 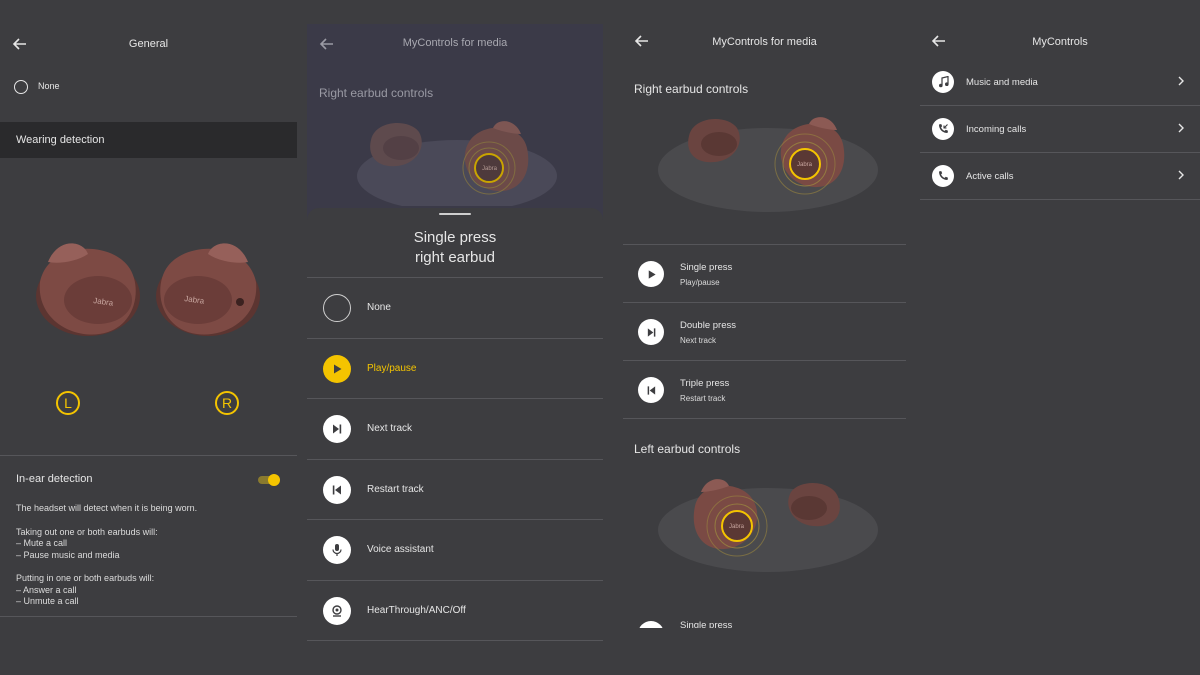 What do you see at coordinates (943, 129) in the screenshot?
I see `incoming-call-icon` at bounding box center [943, 129].